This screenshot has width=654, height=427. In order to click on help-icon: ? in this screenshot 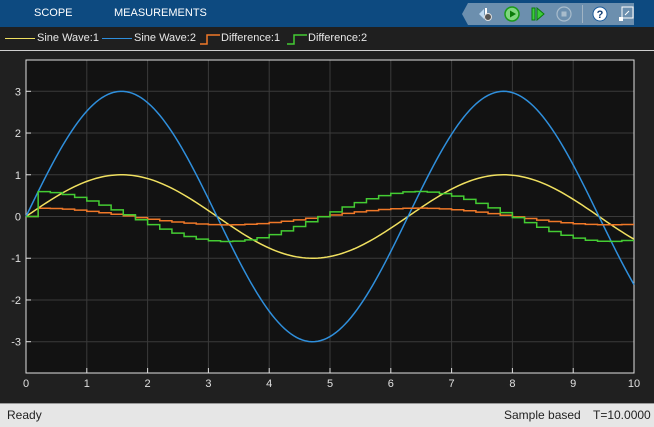, I will do `click(600, 14)`.